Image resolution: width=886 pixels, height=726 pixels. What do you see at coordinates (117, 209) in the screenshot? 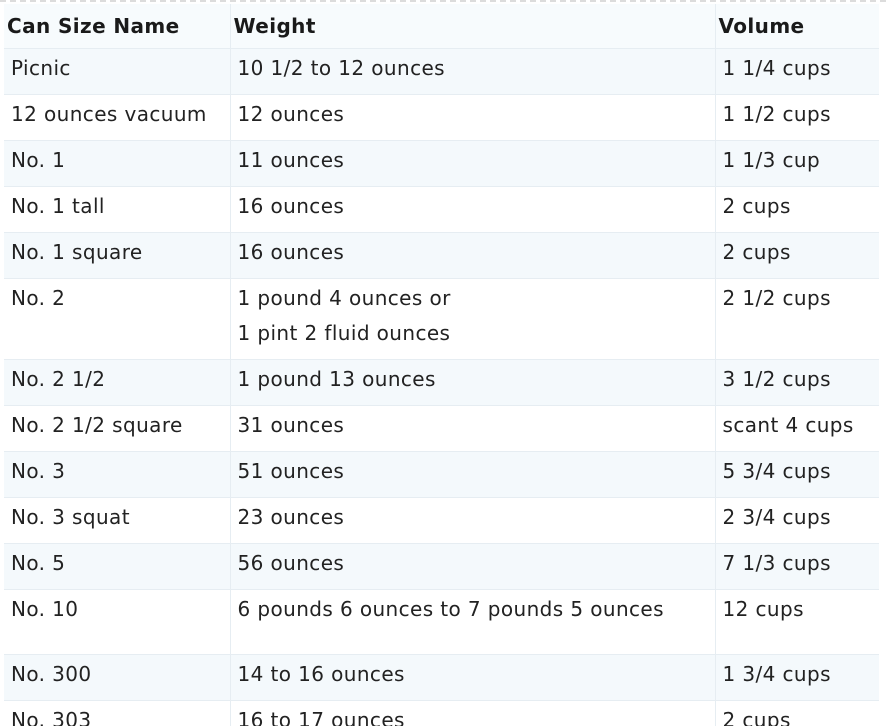
I see `cell-can-size-name: No. 1 tall` at bounding box center [117, 209].